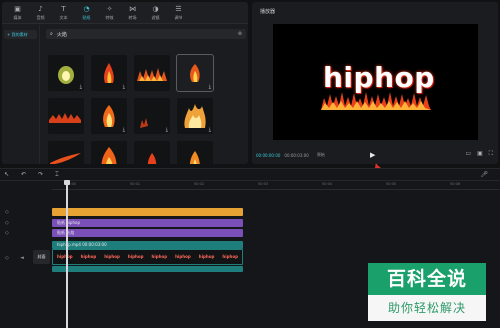  Describe the element at coordinates (109, 13) in the screenshot. I see `toolbar-tab-effects: ✧ 特效` at that location.